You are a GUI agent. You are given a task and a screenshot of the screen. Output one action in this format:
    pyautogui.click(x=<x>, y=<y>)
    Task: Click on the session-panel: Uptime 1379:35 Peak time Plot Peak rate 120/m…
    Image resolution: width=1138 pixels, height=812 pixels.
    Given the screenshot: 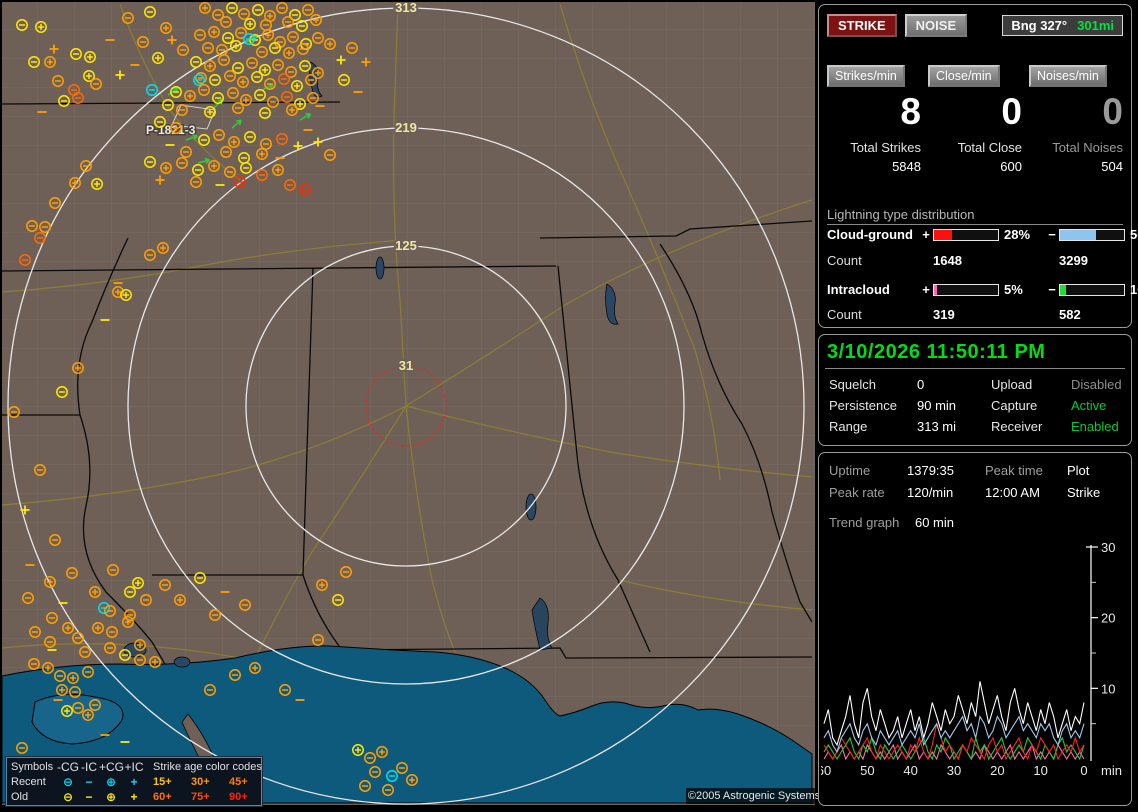 What is the action you would take?
    pyautogui.click(x=975, y=629)
    